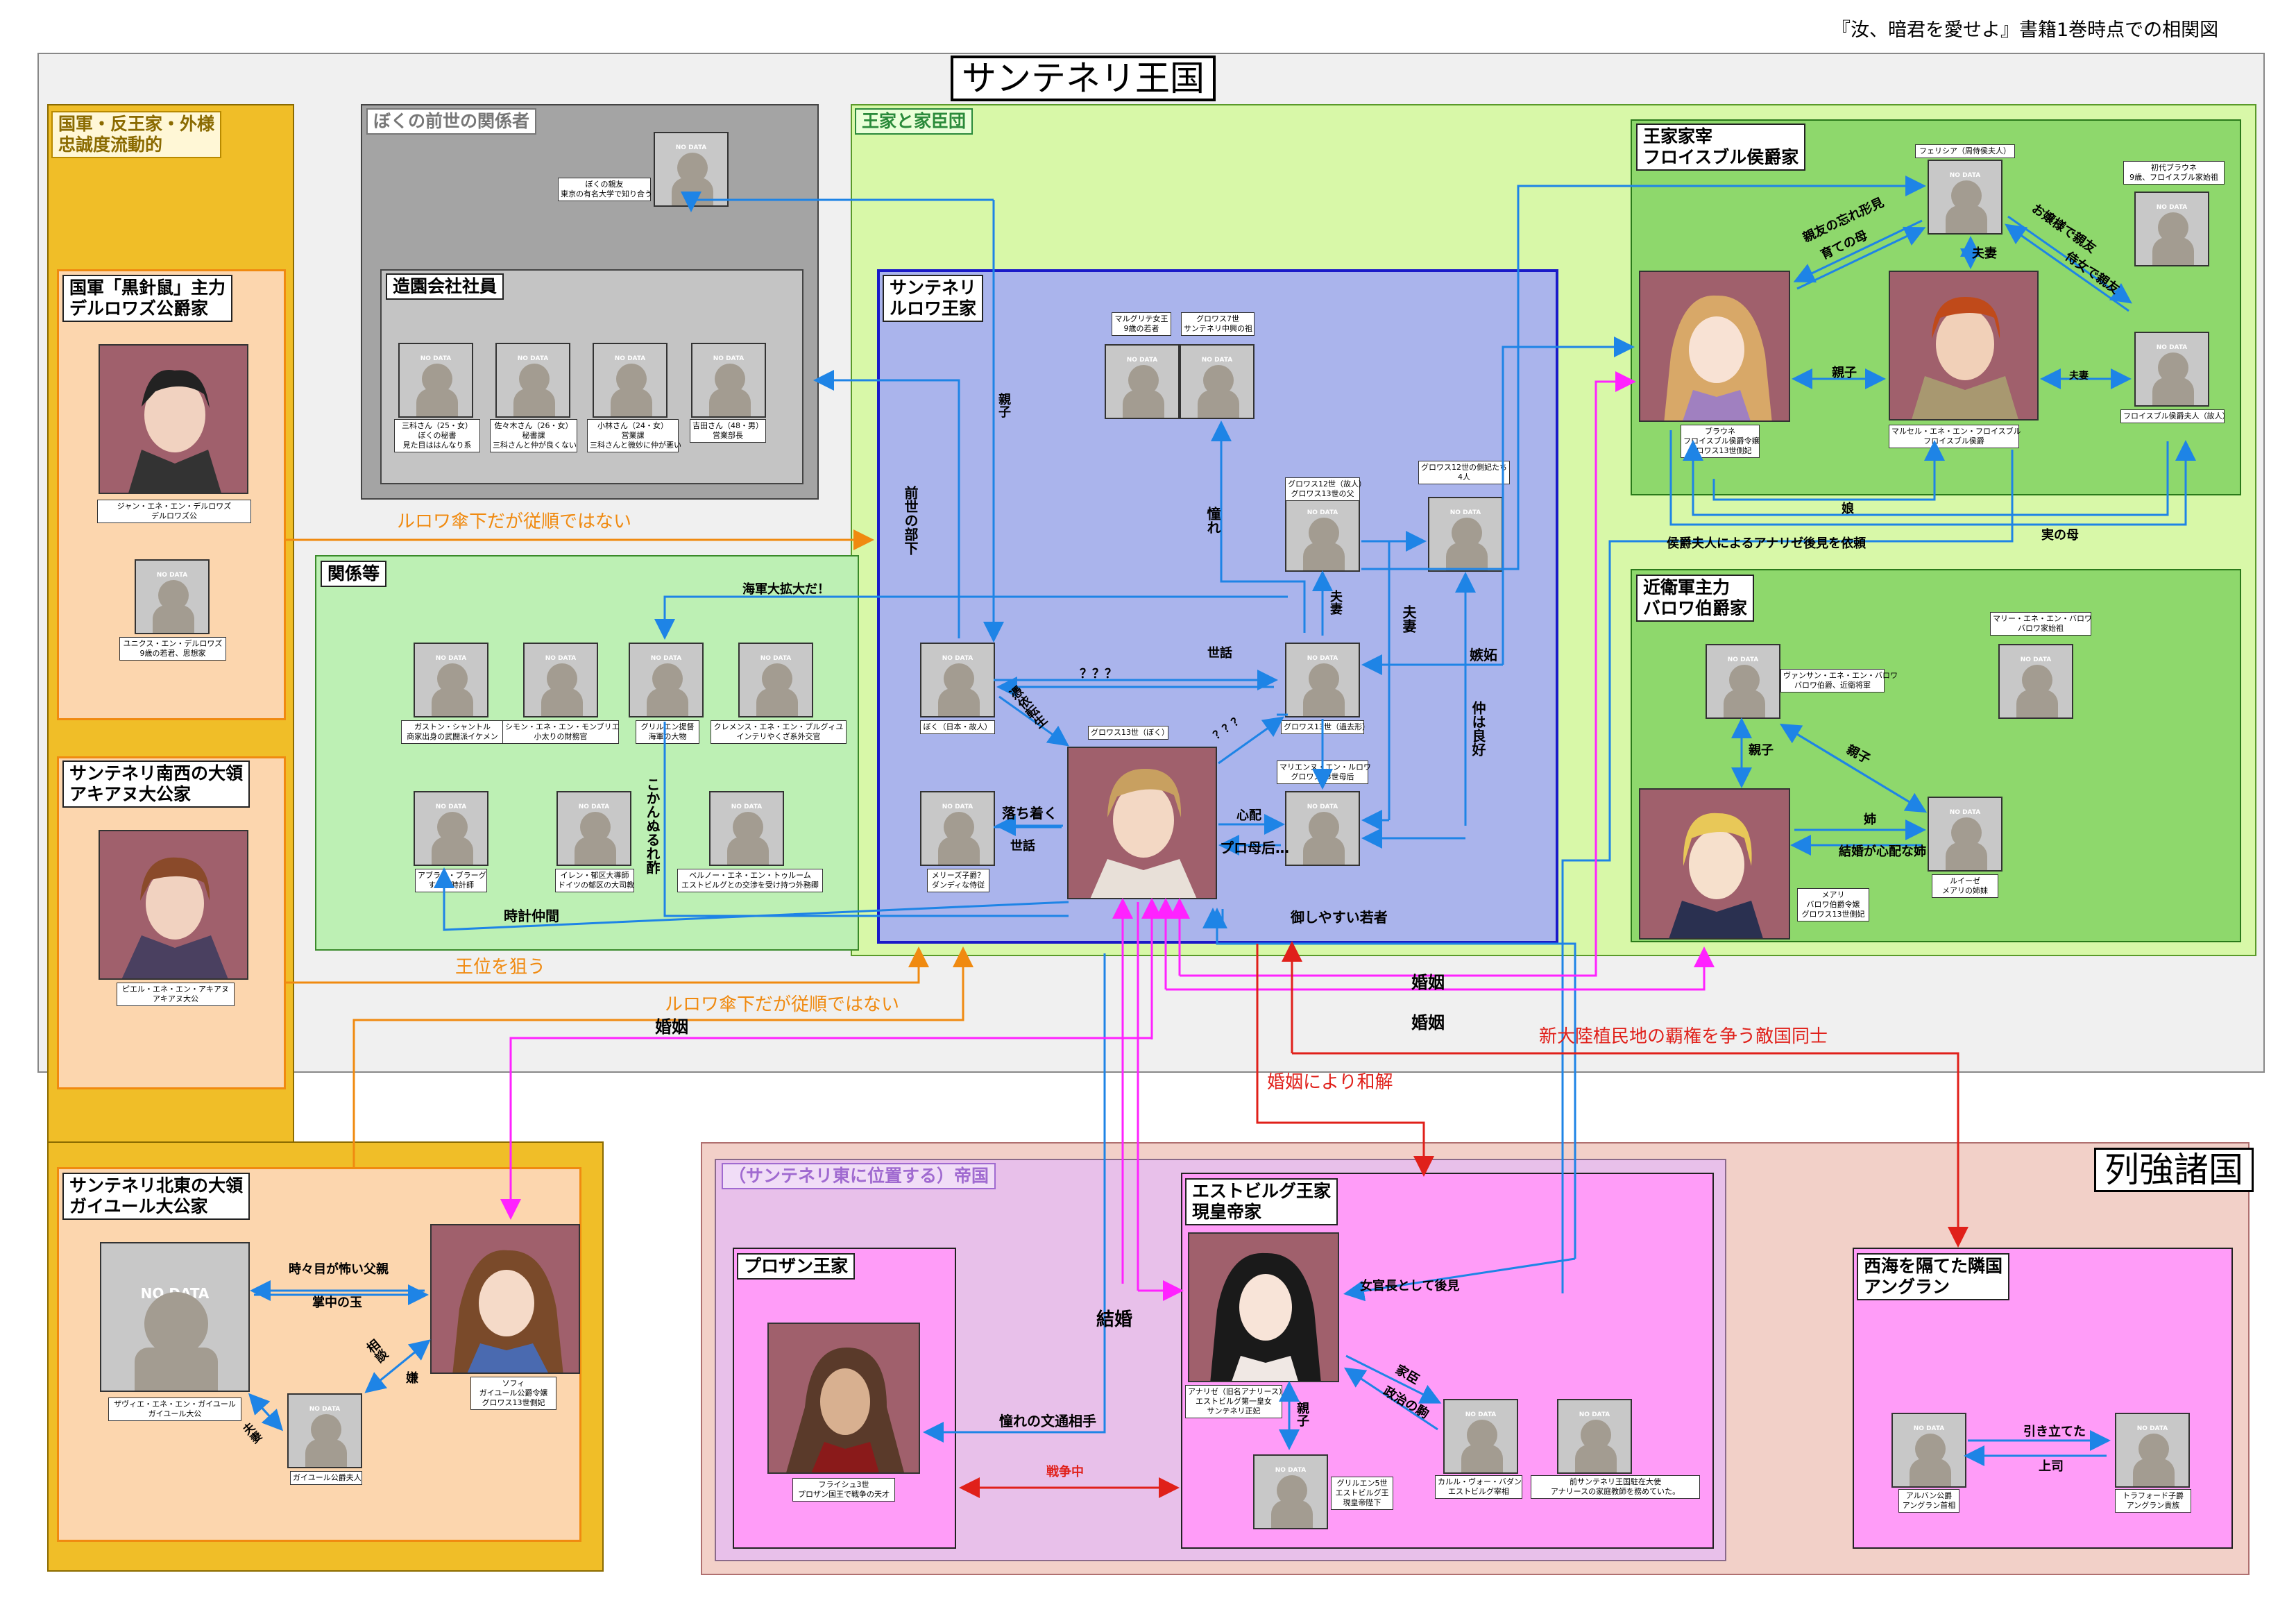 The width and height of the screenshot is (2296, 1623). Describe the element at coordinates (1882, 852) in the screenshot. I see `rel-worried-sister: 結婚が心配な姉` at that location.